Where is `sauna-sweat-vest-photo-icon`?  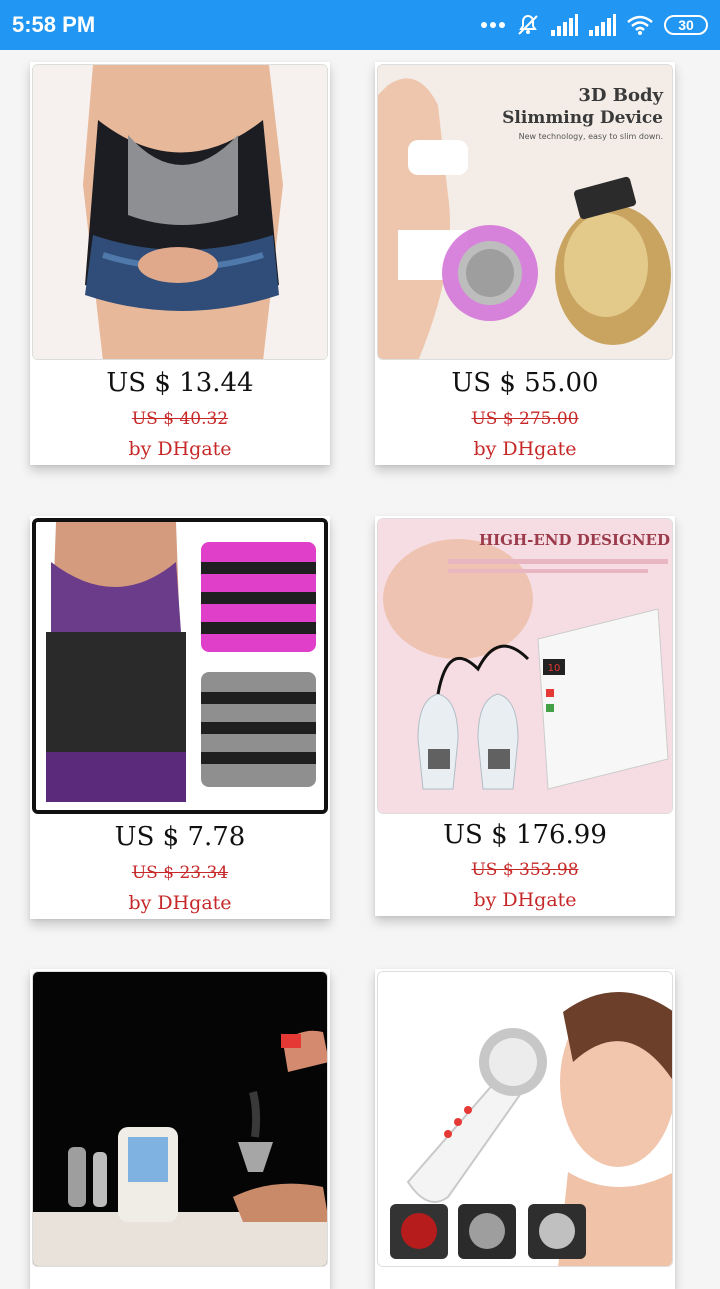 sauna-sweat-vest-photo-icon is located at coordinates (180, 212).